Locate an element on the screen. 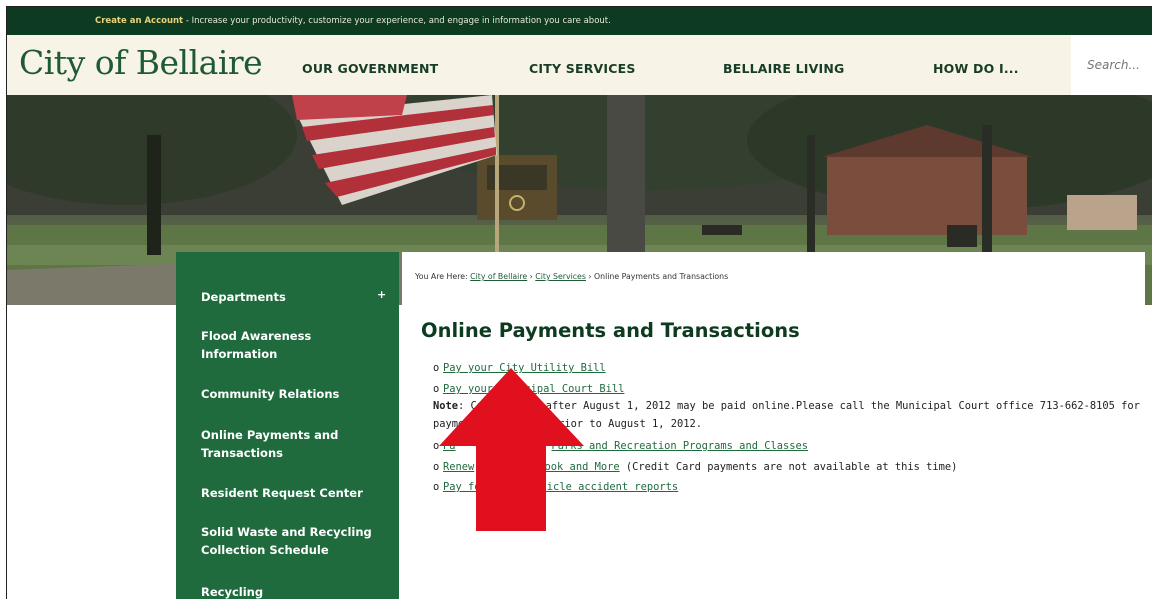 This screenshot has width=1152, height=599. sidebar-item-community-relations: Community Relations is located at coordinates (291, 394).